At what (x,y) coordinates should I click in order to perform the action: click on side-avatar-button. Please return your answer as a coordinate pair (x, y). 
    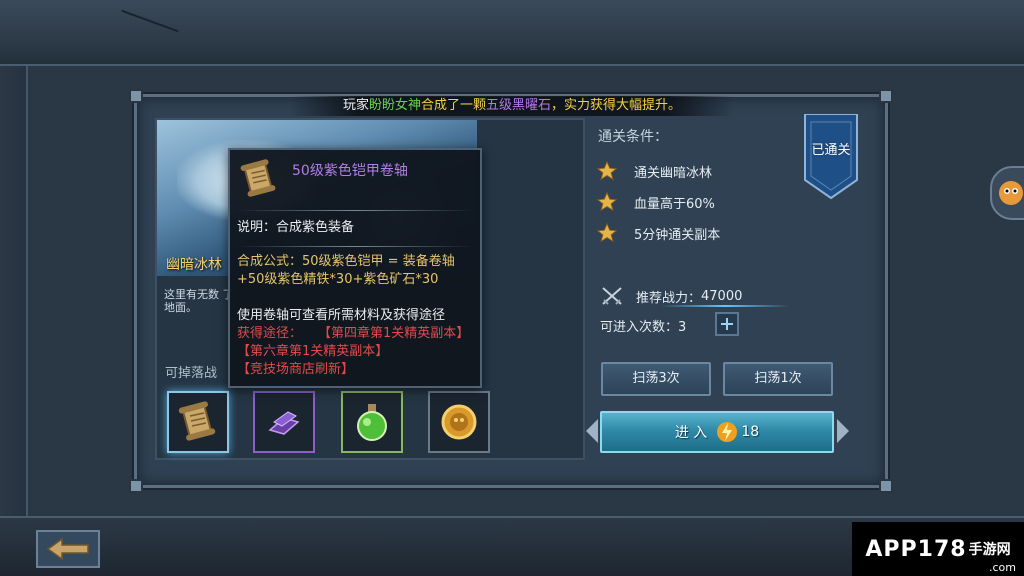
    Looking at the image, I should click on (1007, 193).